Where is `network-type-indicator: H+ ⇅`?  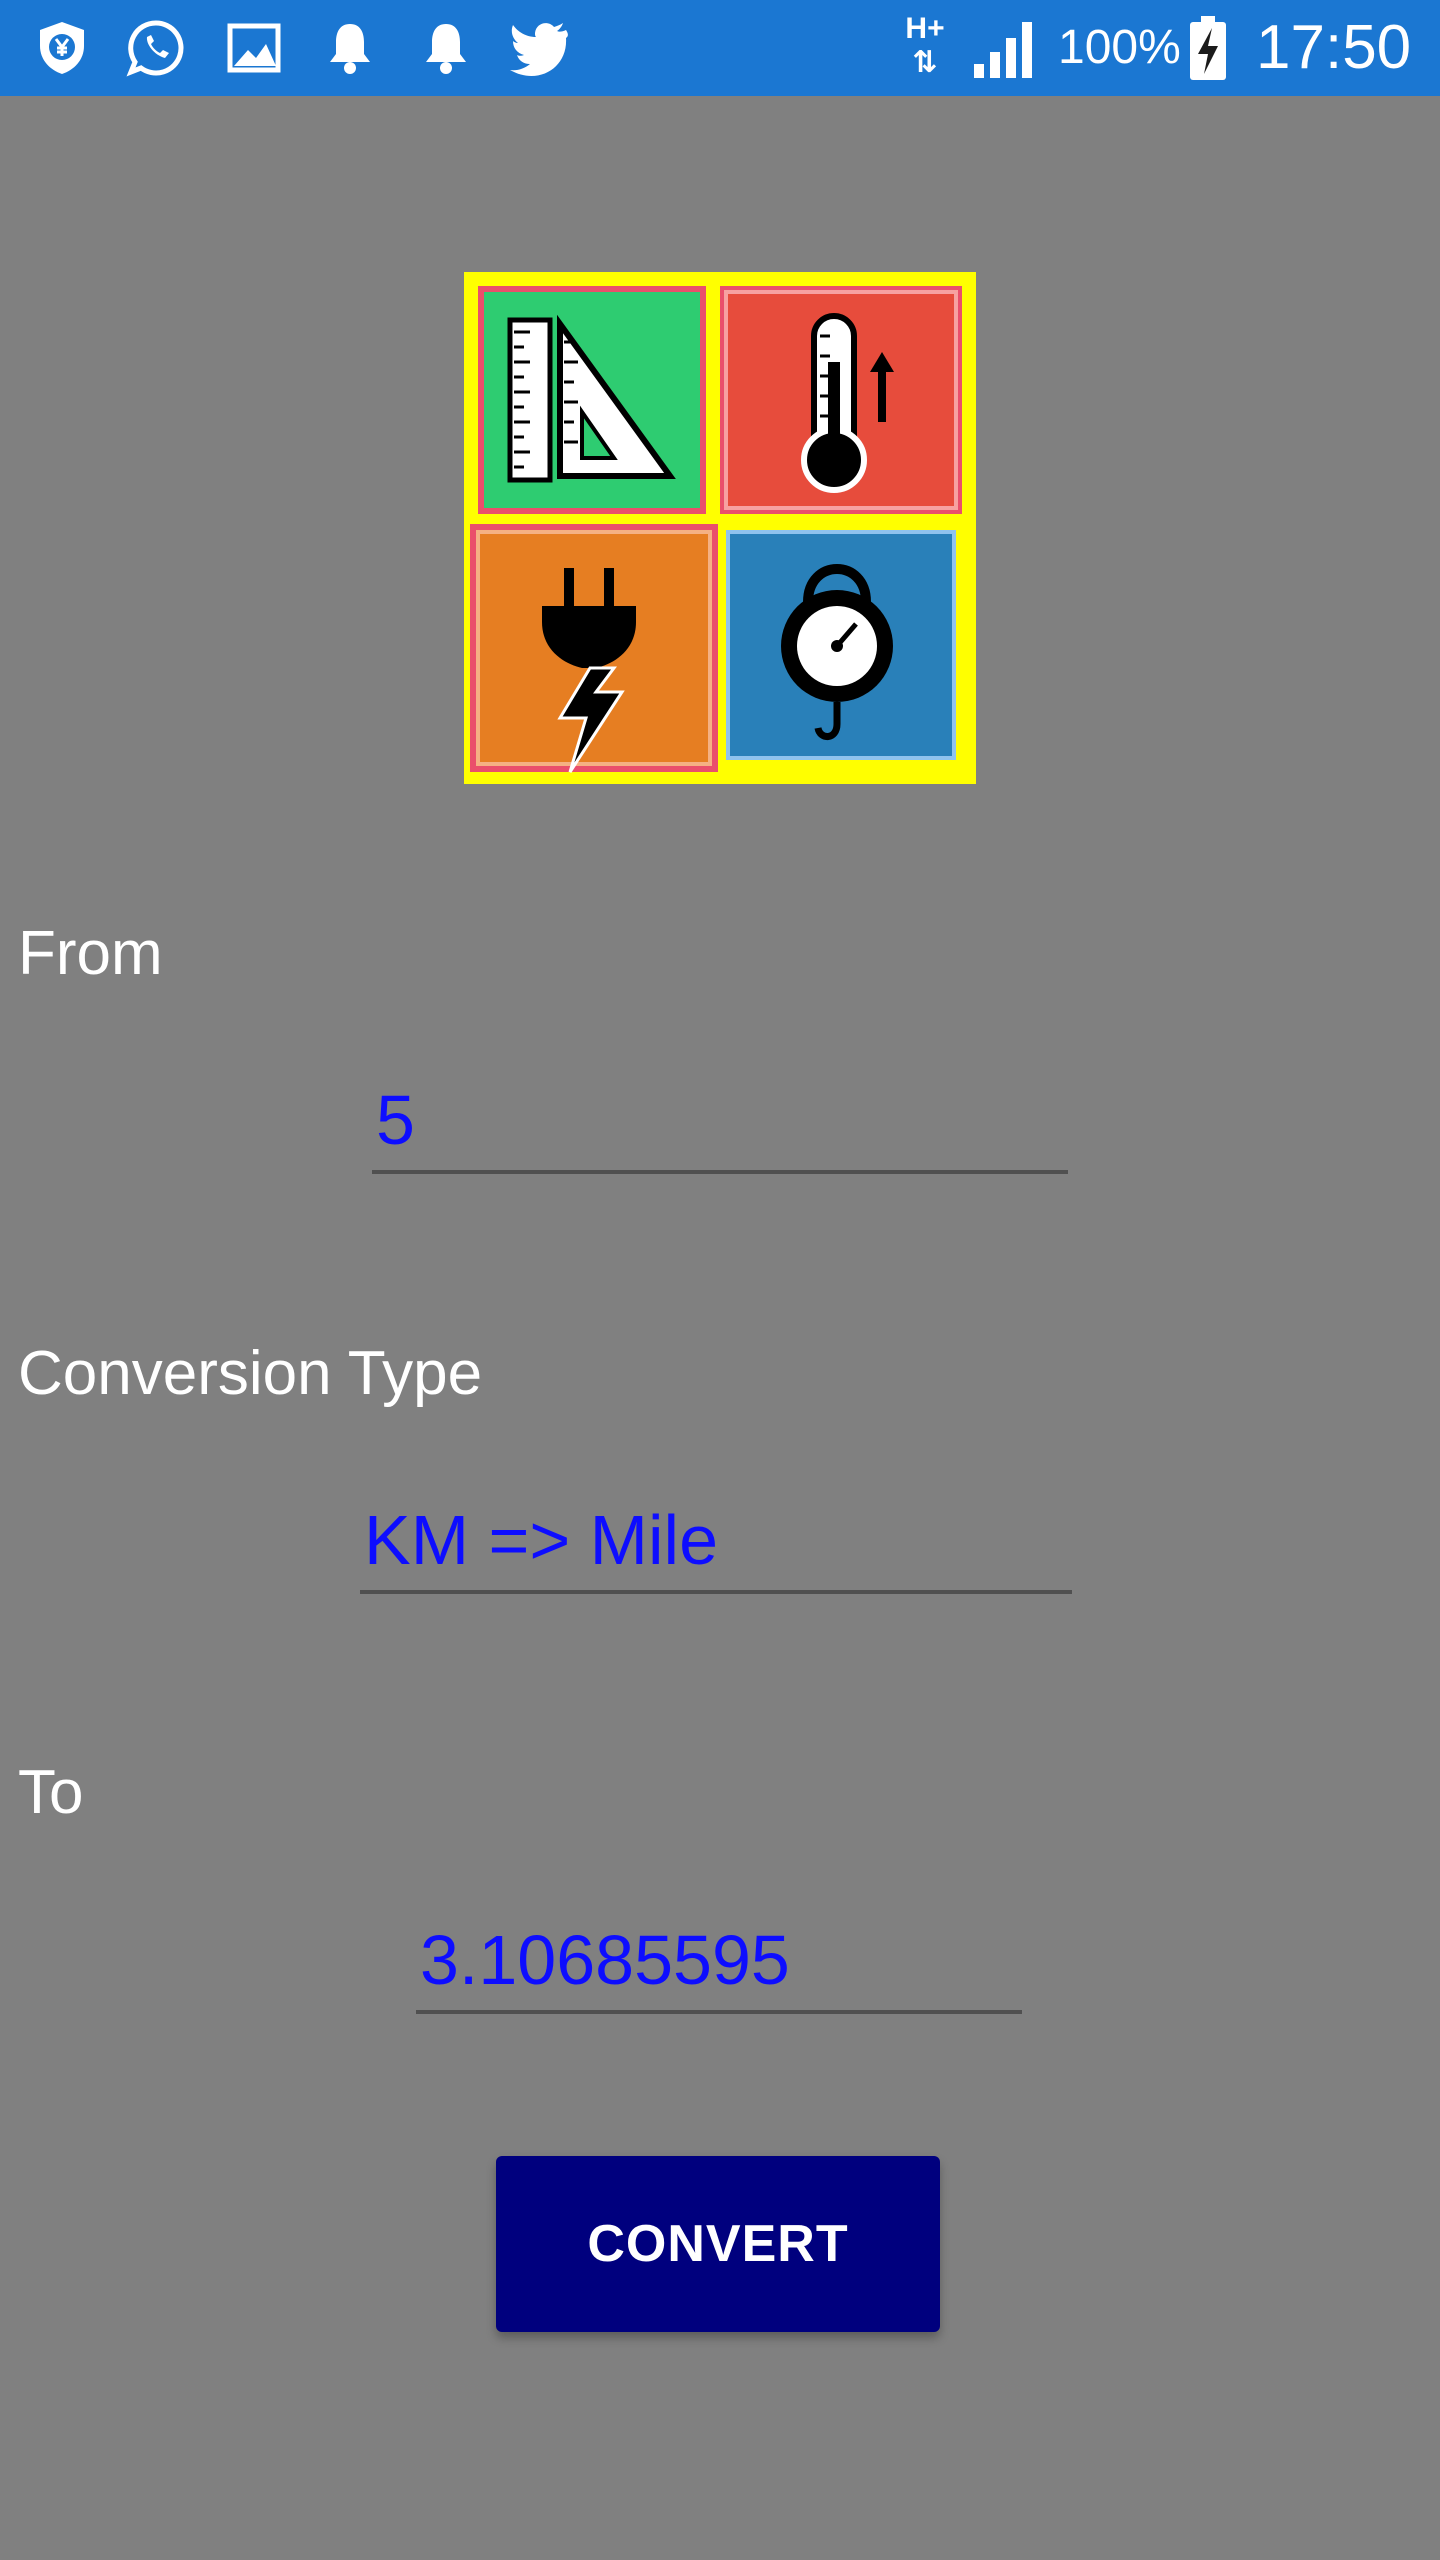
network-type-indicator: H+ ⇅ is located at coordinates (925, 45).